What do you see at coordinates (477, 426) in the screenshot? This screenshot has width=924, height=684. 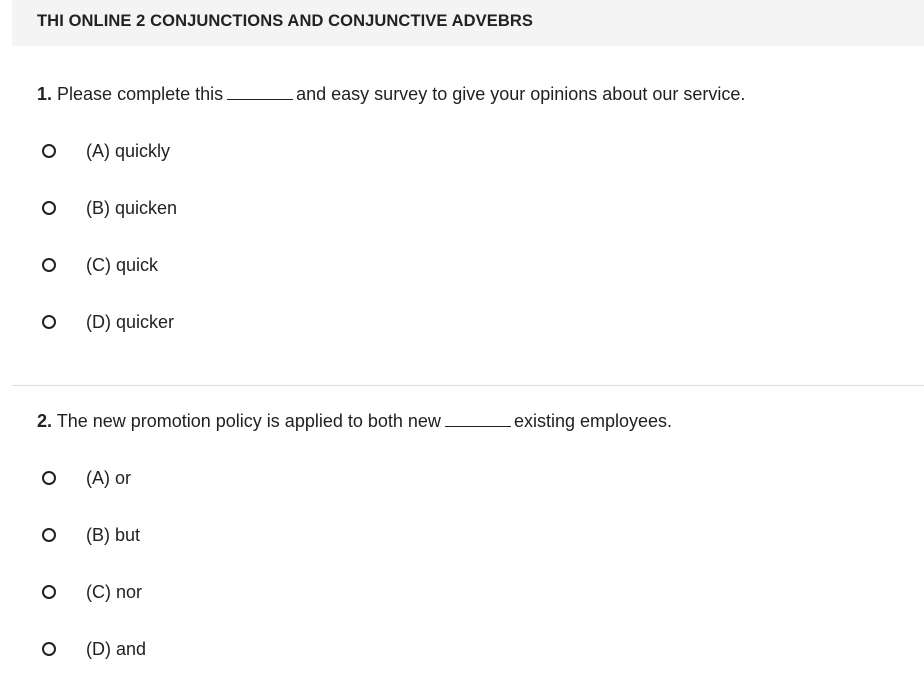 I see `question-2-blank` at bounding box center [477, 426].